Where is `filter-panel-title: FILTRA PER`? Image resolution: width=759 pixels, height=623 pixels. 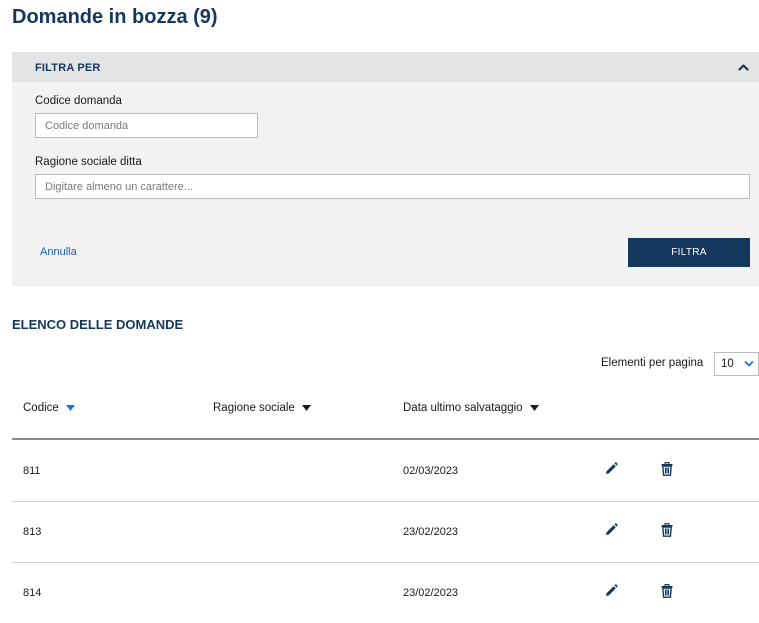
filter-panel-title: FILTRA PER is located at coordinates (68, 68).